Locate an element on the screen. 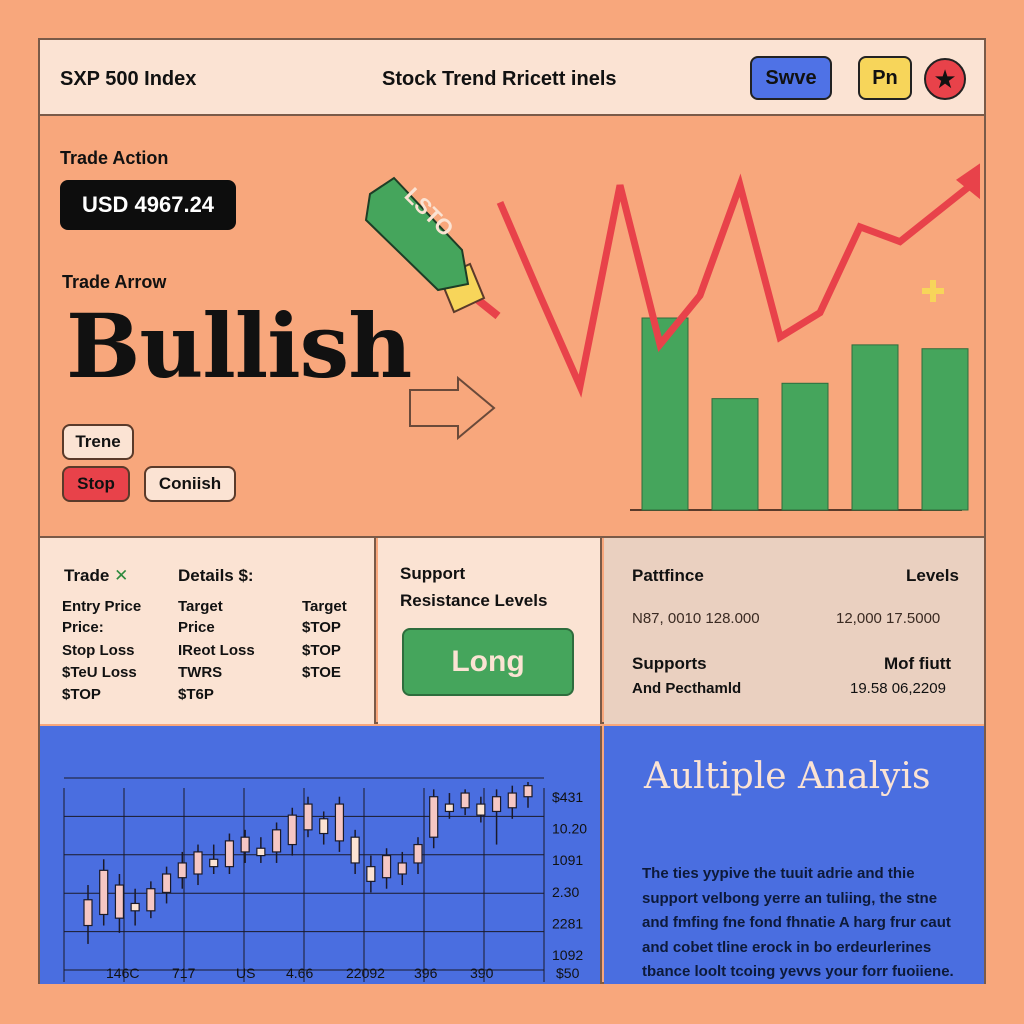 The width and height of the screenshot is (1024, 1024). x-tick-label: $50 is located at coordinates (568, 973).